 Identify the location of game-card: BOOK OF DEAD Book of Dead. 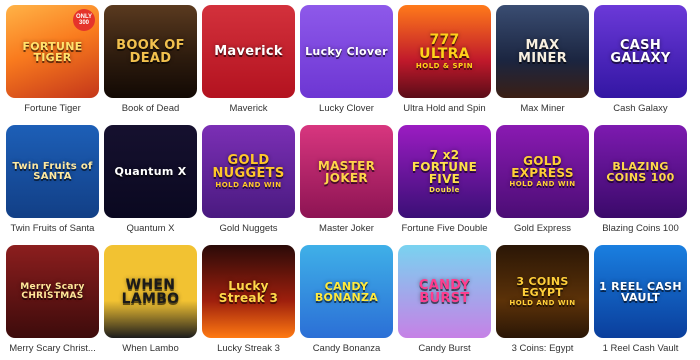
(150, 62).